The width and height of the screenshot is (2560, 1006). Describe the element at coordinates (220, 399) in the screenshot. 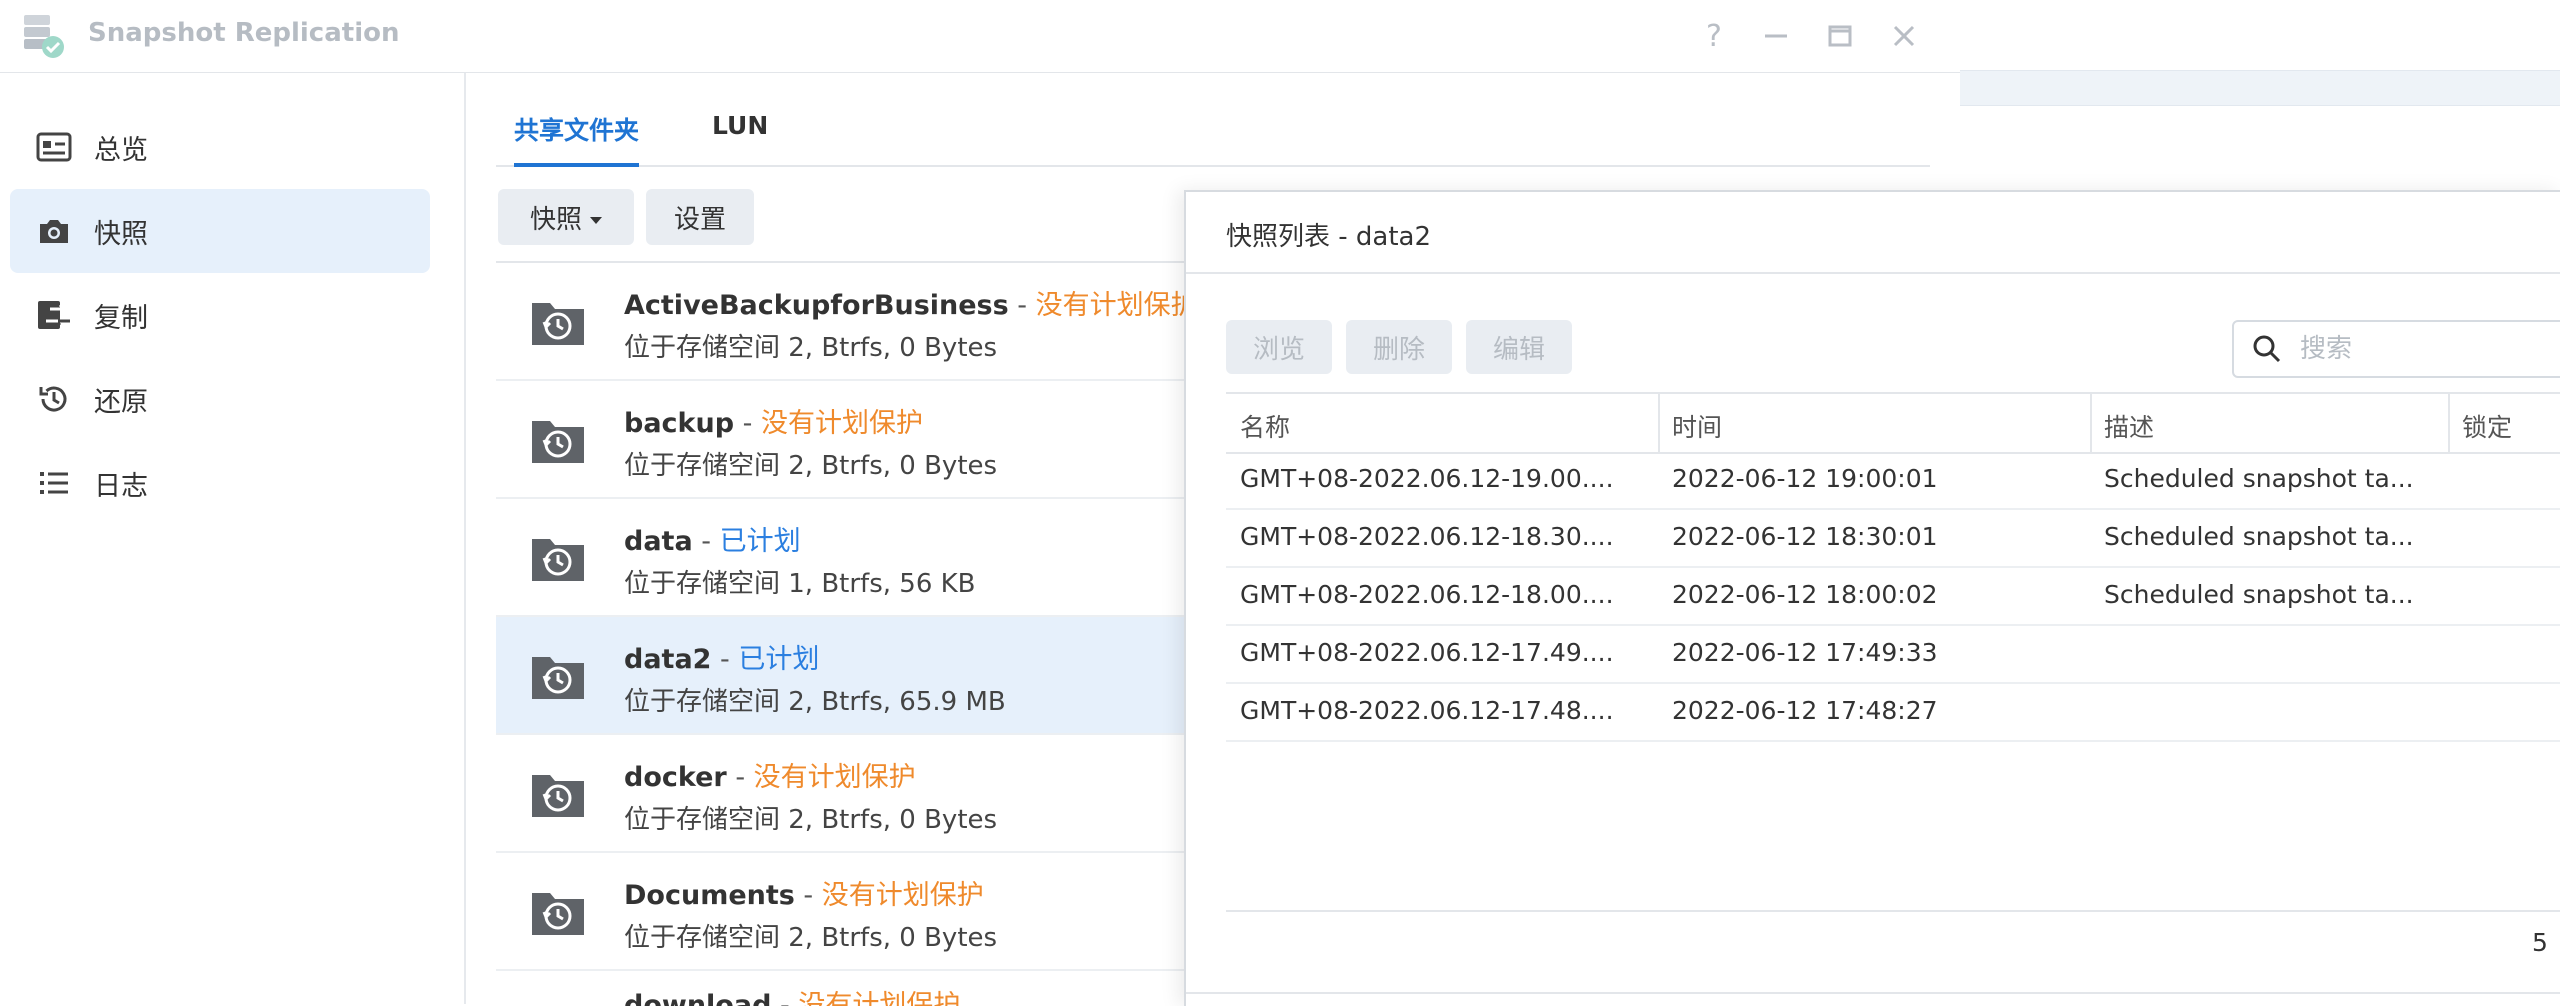

I see `sidebar-item-restore: 还原` at that location.